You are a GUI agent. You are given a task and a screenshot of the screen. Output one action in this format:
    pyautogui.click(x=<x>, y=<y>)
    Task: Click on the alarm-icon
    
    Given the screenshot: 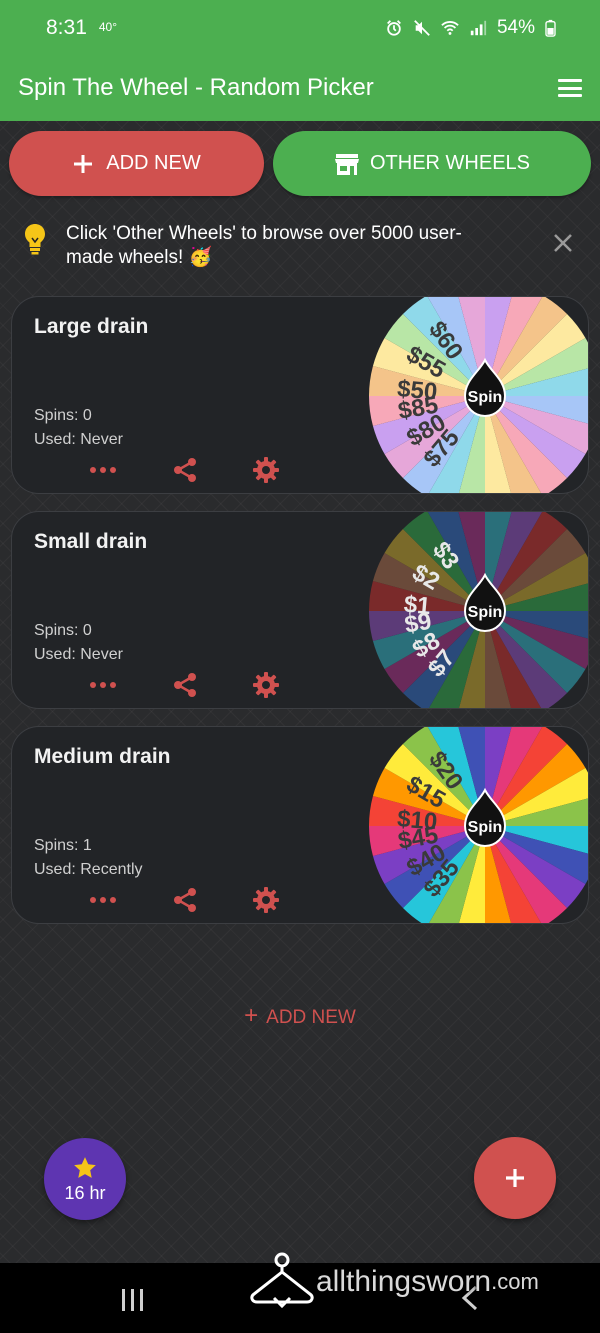 What is the action you would take?
    pyautogui.click(x=394, y=27)
    